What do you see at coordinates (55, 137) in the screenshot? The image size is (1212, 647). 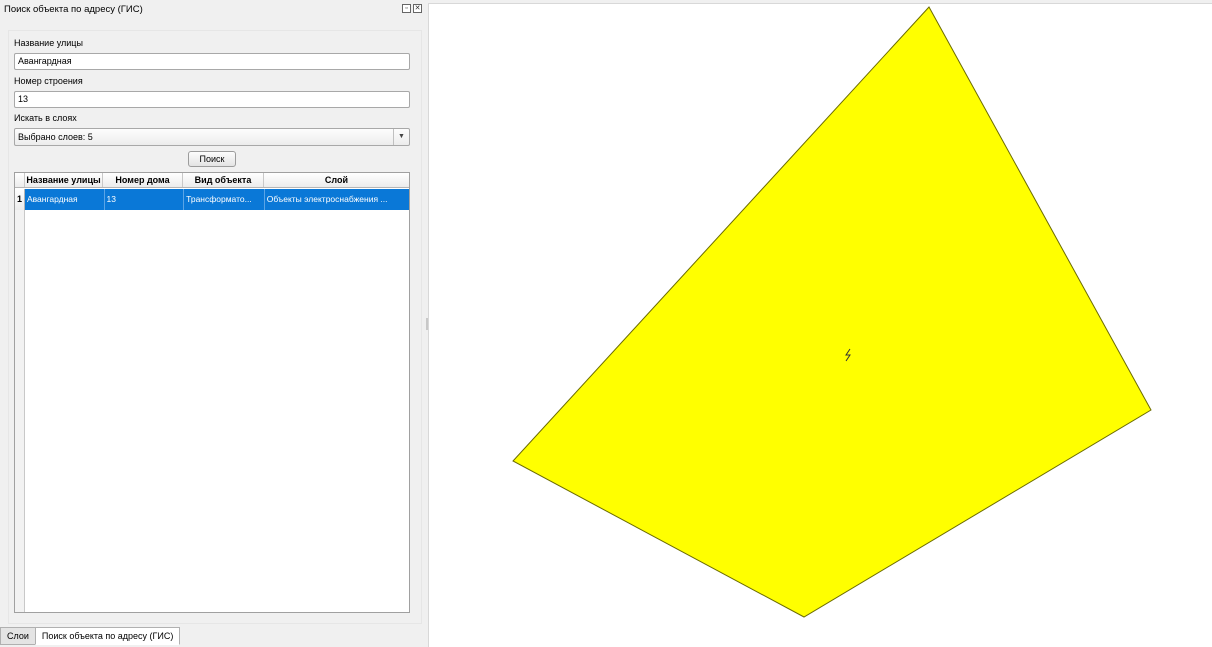 I see `layers-combo-value: Выбрано слоев: 5` at bounding box center [55, 137].